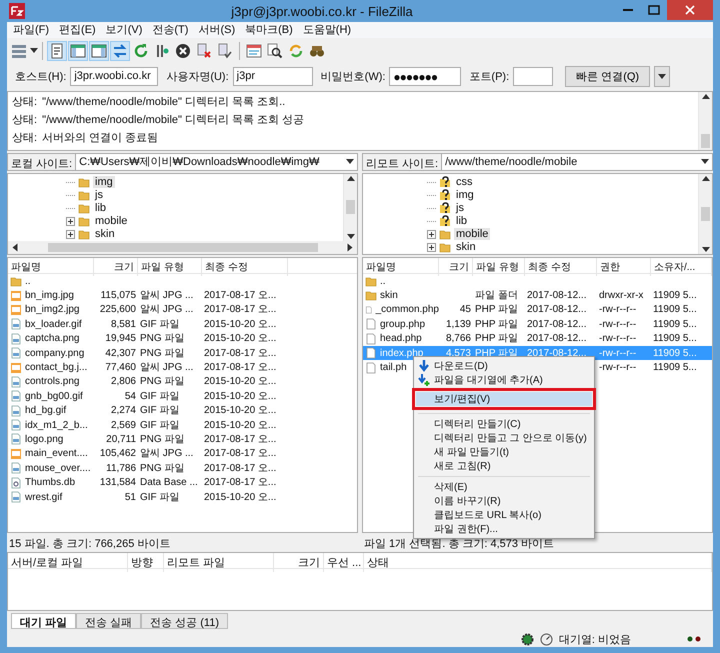 The image size is (720, 653). What do you see at coordinates (120, 353) in the screenshot?
I see `table-cell-text: 42,307` at bounding box center [120, 353].